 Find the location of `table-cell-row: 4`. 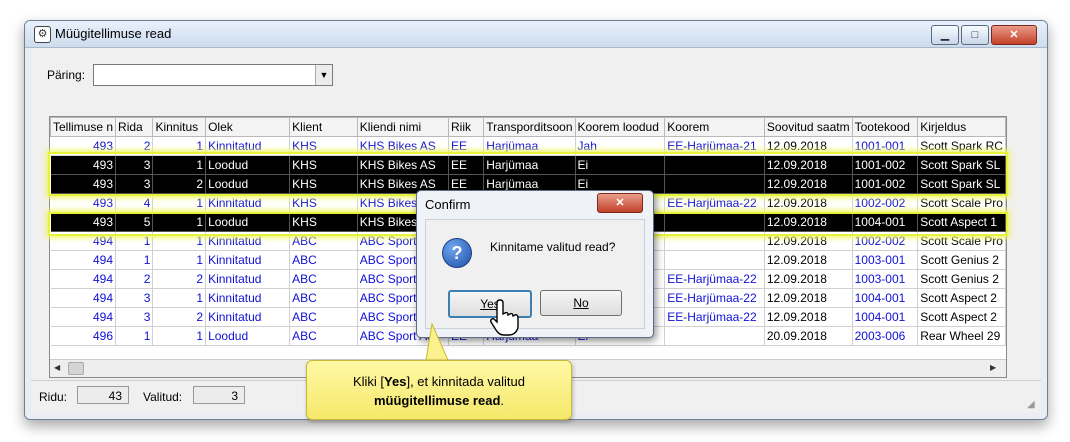

table-cell-row: 4 is located at coordinates (134, 203).